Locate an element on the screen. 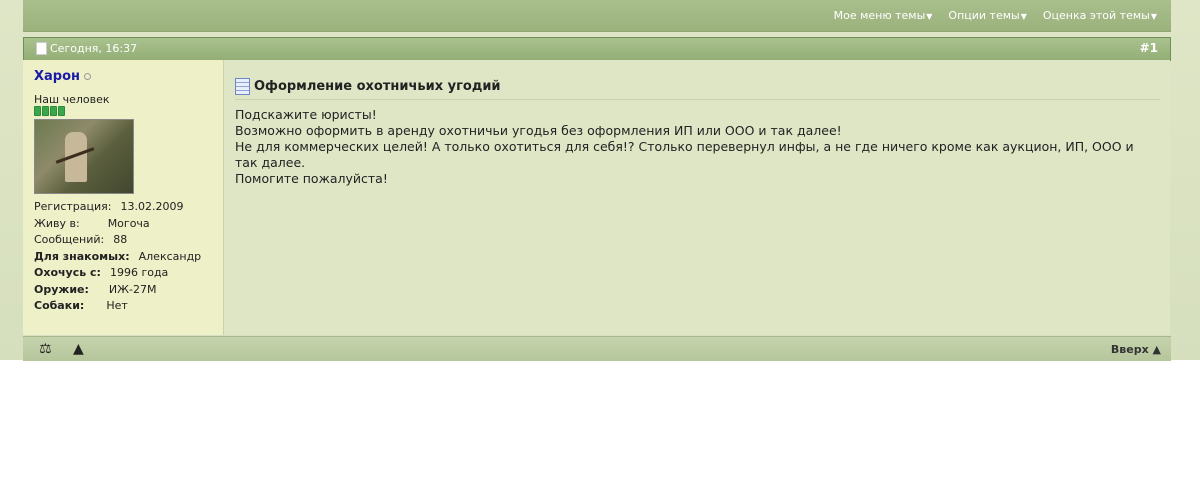  username: Харон is located at coordinates (63, 76).